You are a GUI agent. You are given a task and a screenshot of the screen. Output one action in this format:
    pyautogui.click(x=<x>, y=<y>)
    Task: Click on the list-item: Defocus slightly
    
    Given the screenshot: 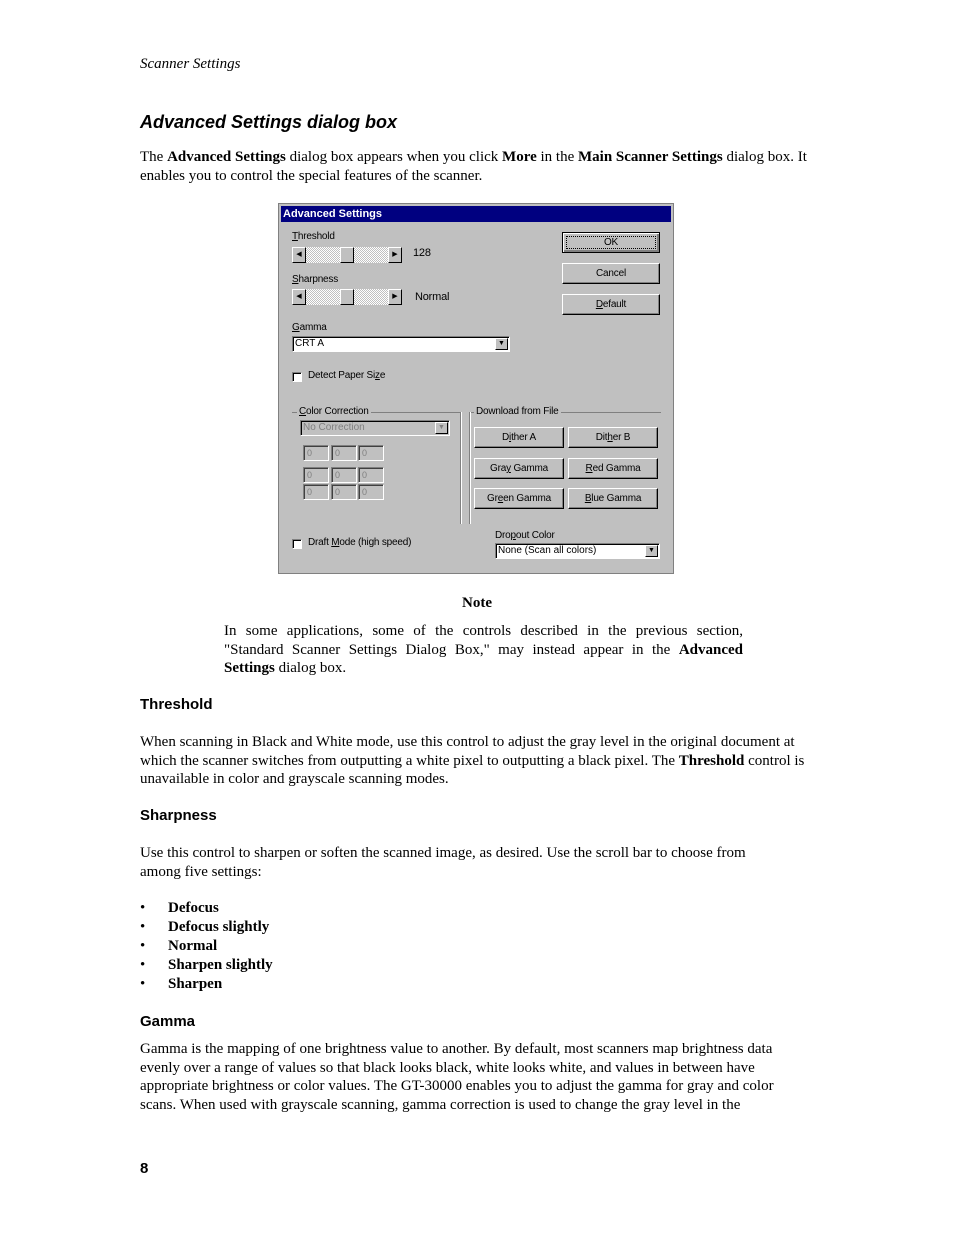 What is the action you would take?
    pyautogui.click(x=206, y=927)
    